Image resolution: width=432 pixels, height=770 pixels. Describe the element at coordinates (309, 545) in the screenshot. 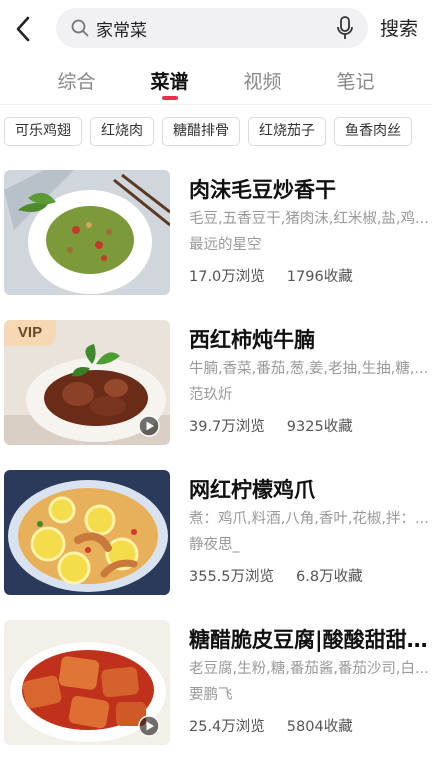

I see `recipe-author: 静夜思_` at that location.